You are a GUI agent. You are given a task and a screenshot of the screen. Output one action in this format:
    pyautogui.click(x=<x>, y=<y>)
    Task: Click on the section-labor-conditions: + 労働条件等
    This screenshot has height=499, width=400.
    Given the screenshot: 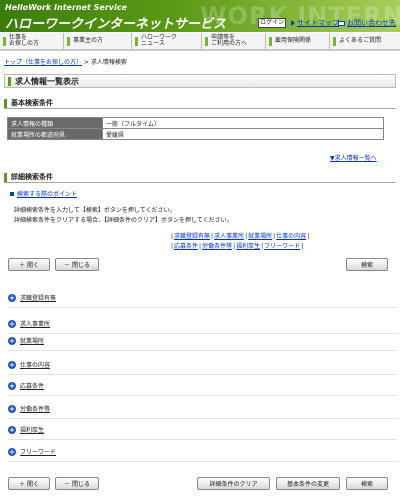 What is the action you would take?
    pyautogui.click(x=29, y=408)
    